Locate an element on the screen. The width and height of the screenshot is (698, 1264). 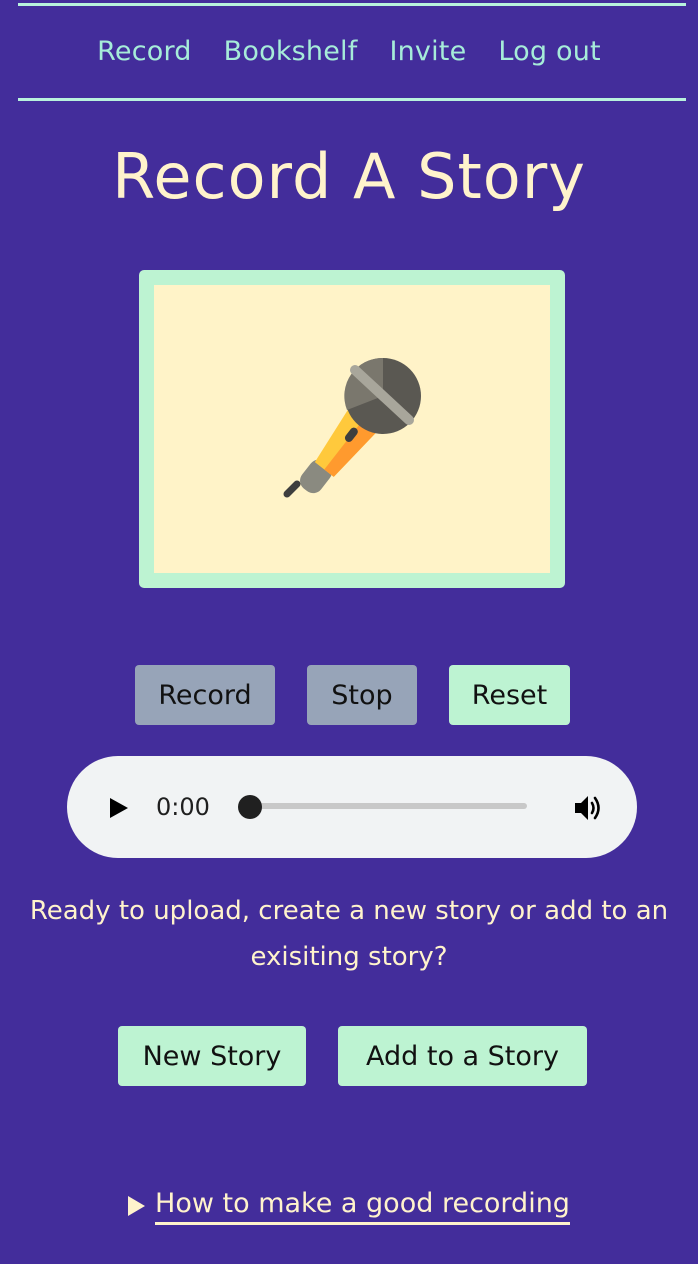
nav-bottom-divider is located at coordinates (352, 99).